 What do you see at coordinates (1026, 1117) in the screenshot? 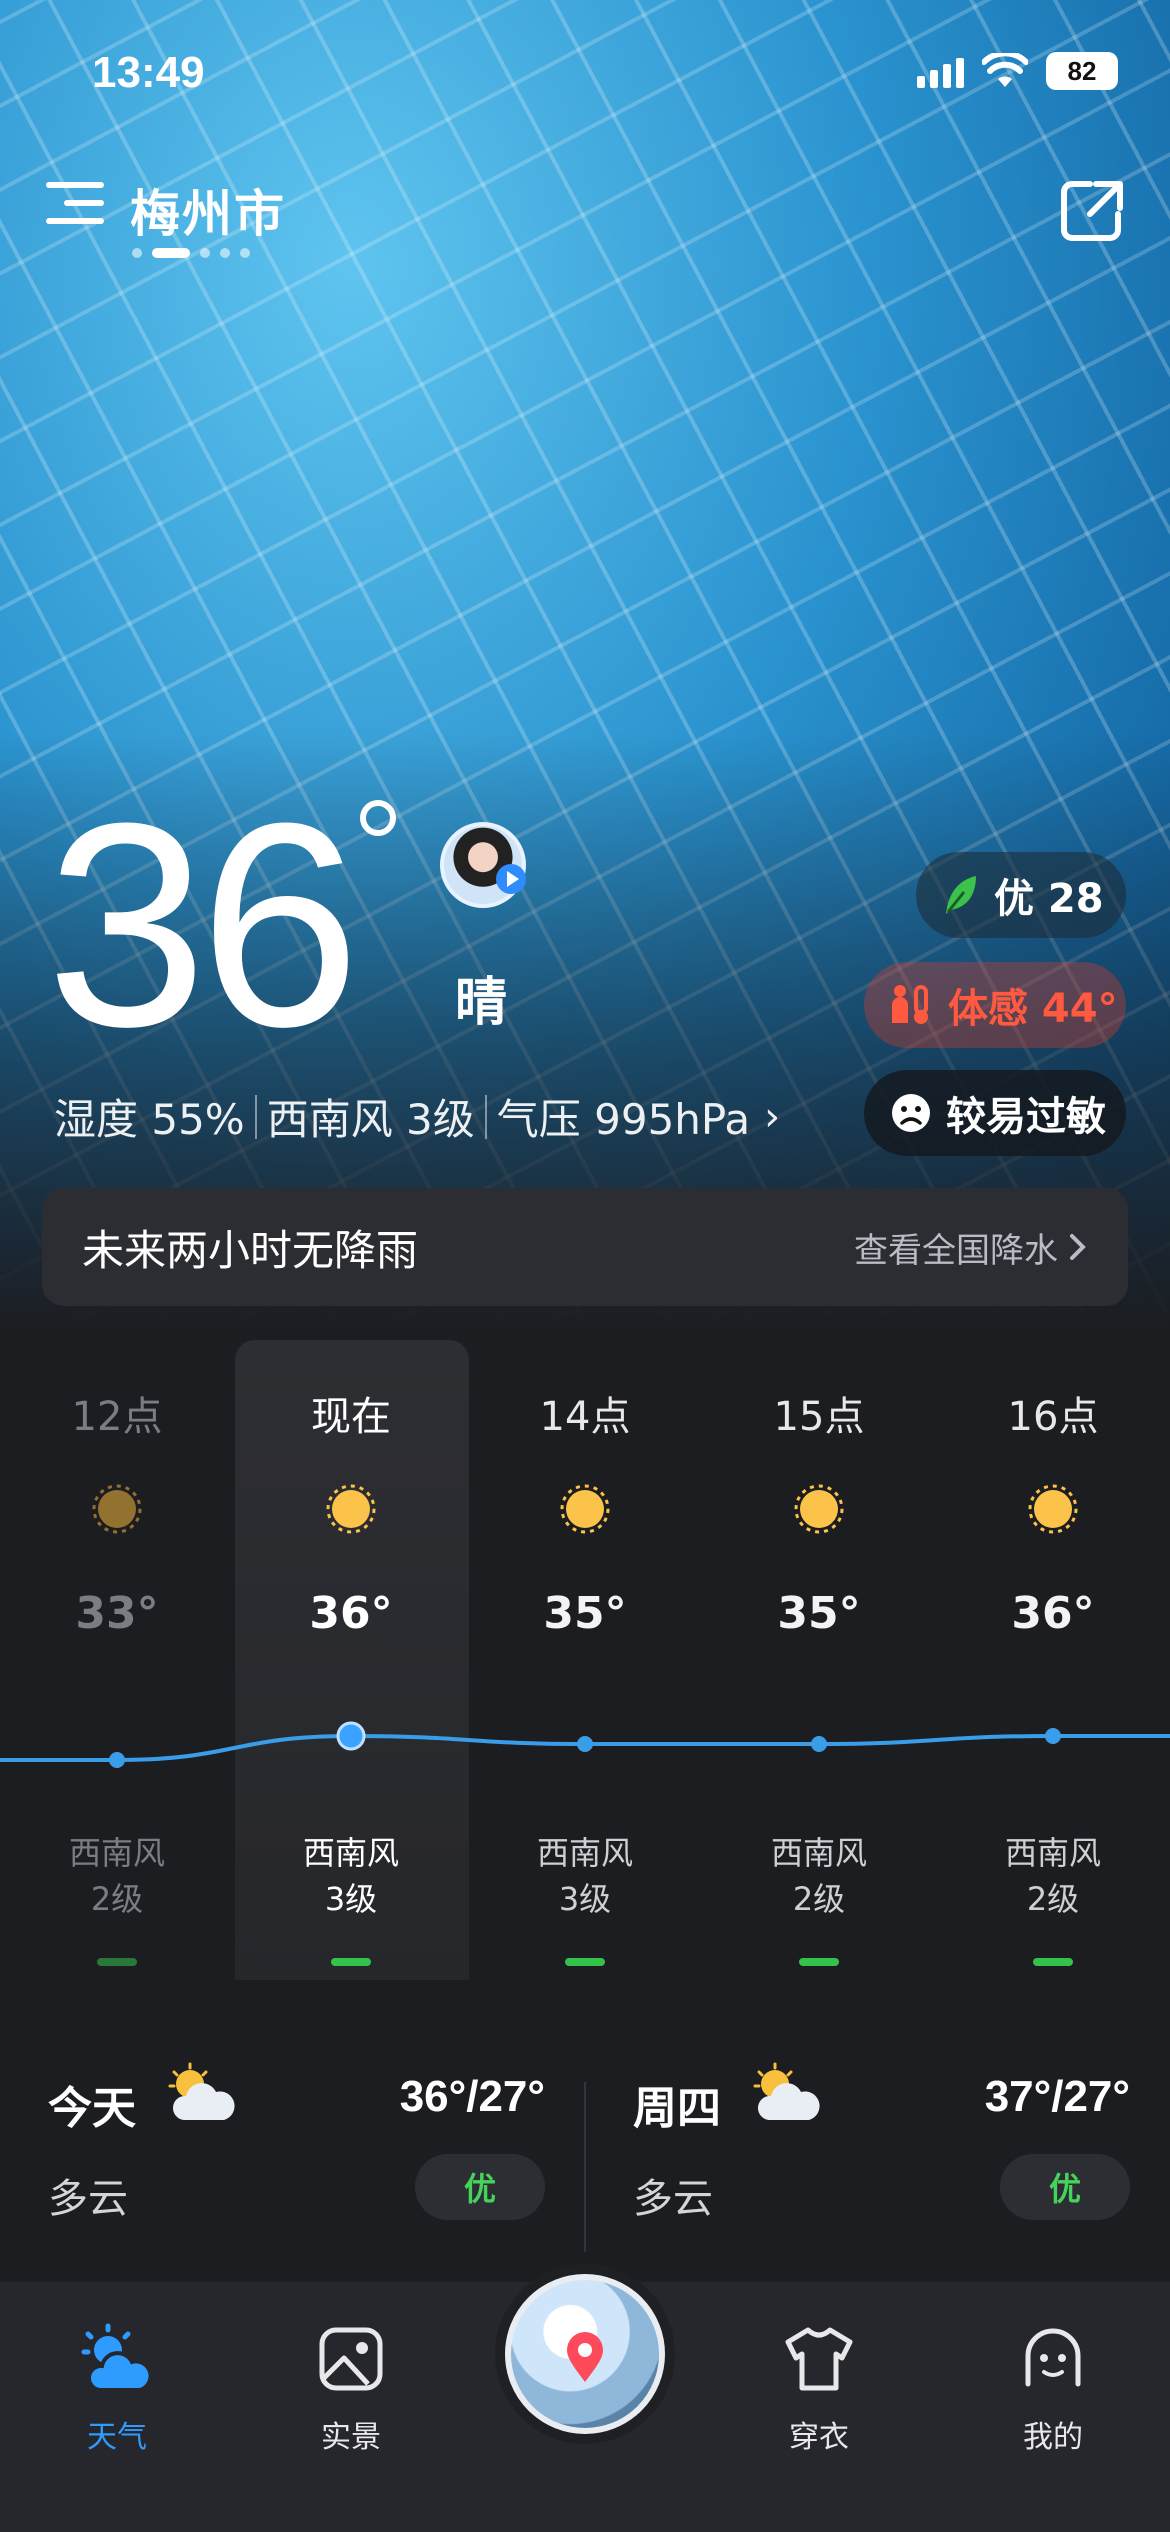
I see `allergy-text: 较易过敏` at bounding box center [1026, 1117].